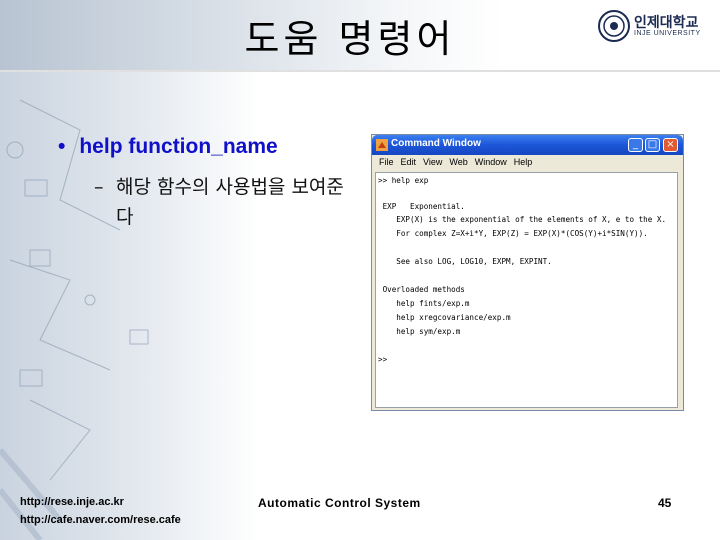  Describe the element at coordinates (339, 503) in the screenshot. I see `footer-course-title: Automatic Control System` at that location.